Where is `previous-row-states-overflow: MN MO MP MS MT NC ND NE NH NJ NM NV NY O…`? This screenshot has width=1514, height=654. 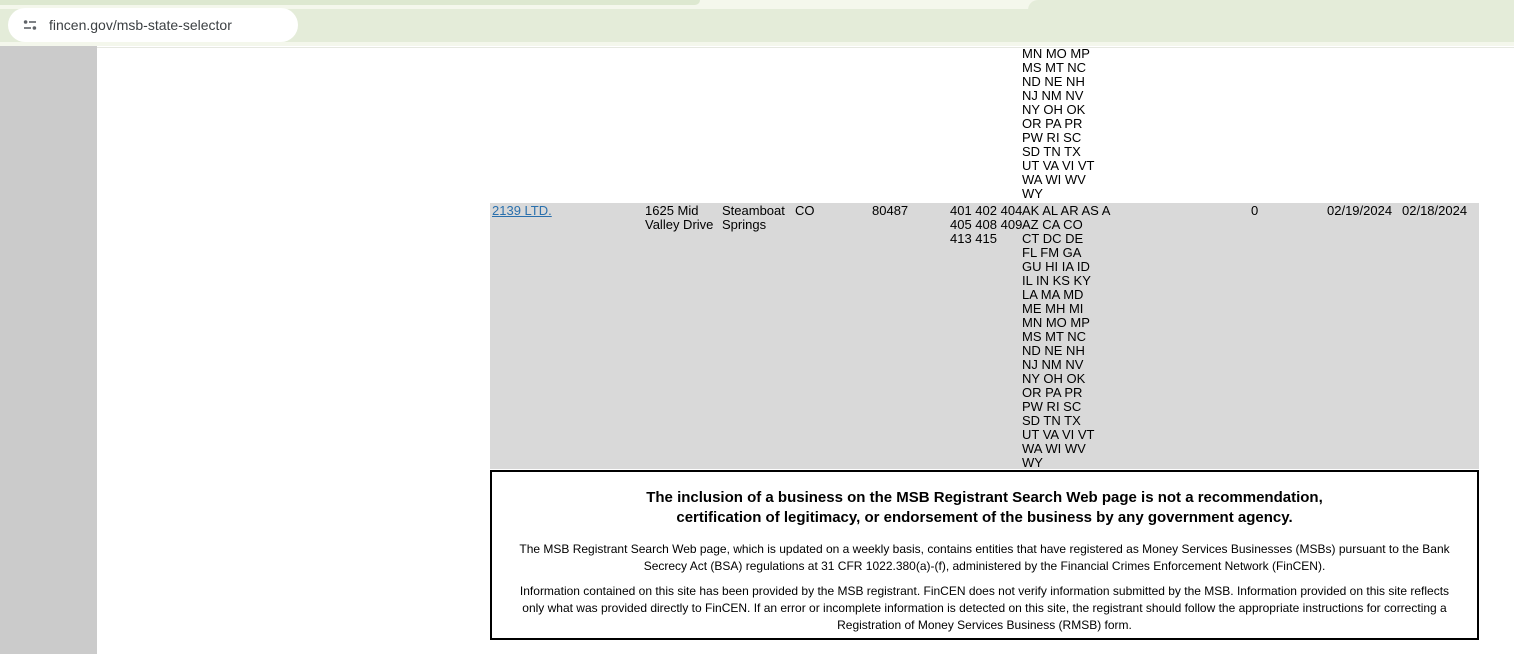 previous-row-states-overflow: MN MO MP MS MT NC ND NE NH NJ NM NV NY O… is located at coordinates (1058, 123).